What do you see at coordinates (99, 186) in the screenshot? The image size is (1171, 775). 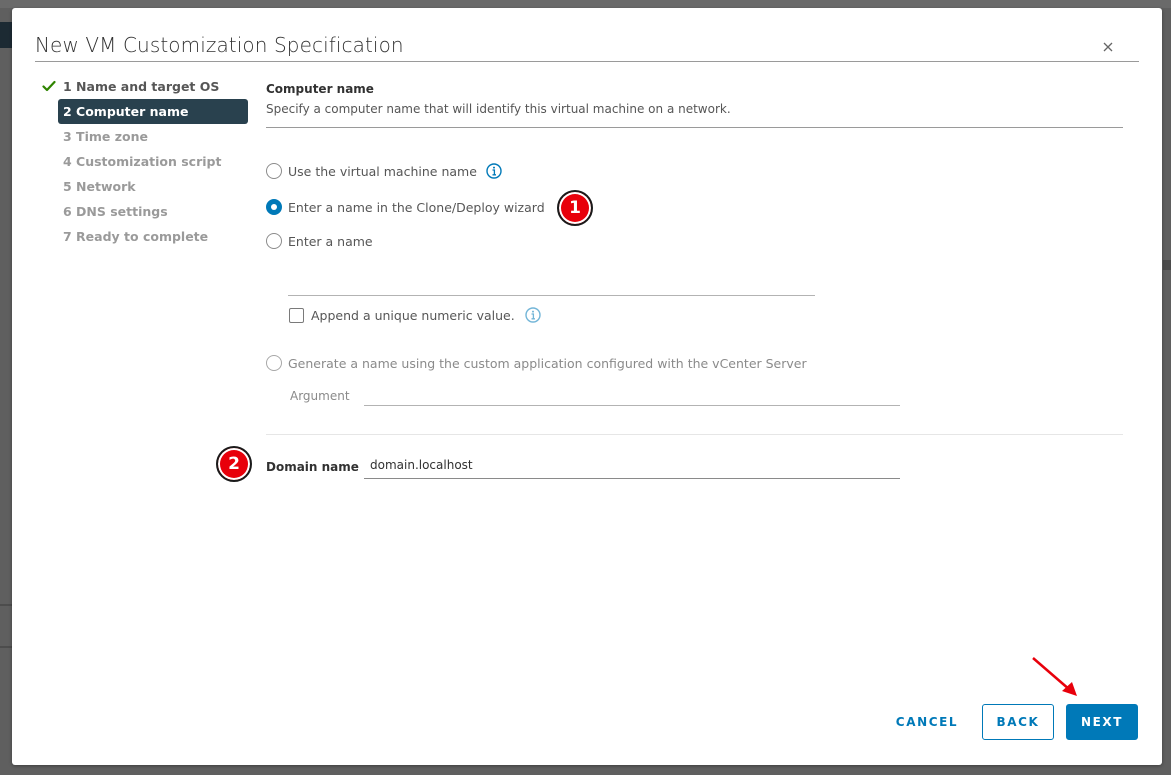 I see `step-label: 5 Network` at bounding box center [99, 186].